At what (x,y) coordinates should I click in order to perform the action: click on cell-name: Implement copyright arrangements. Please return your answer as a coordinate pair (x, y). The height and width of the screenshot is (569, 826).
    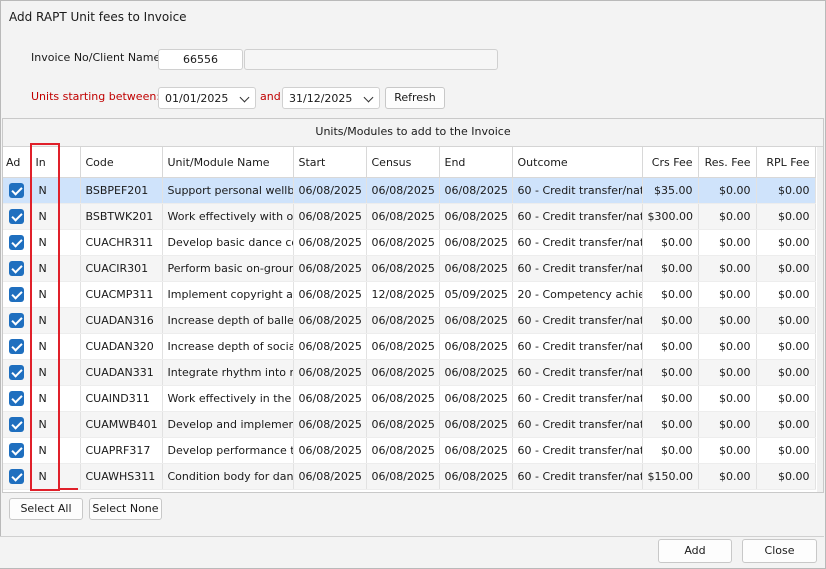
    Looking at the image, I should click on (228, 294).